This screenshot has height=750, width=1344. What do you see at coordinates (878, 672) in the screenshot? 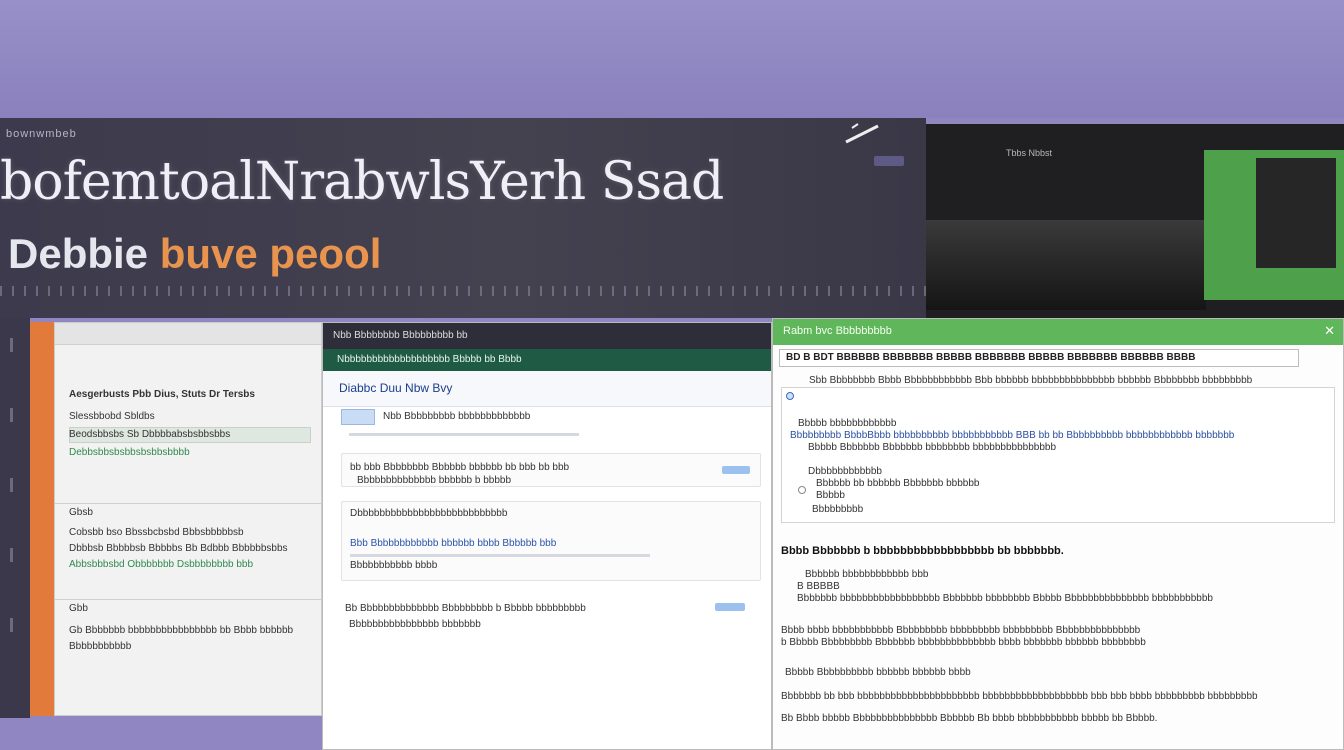
I see `section-sub: Bbbbb Bbbbbbbbbb bbbbbb bbbbbb bbbb` at bounding box center [878, 672].